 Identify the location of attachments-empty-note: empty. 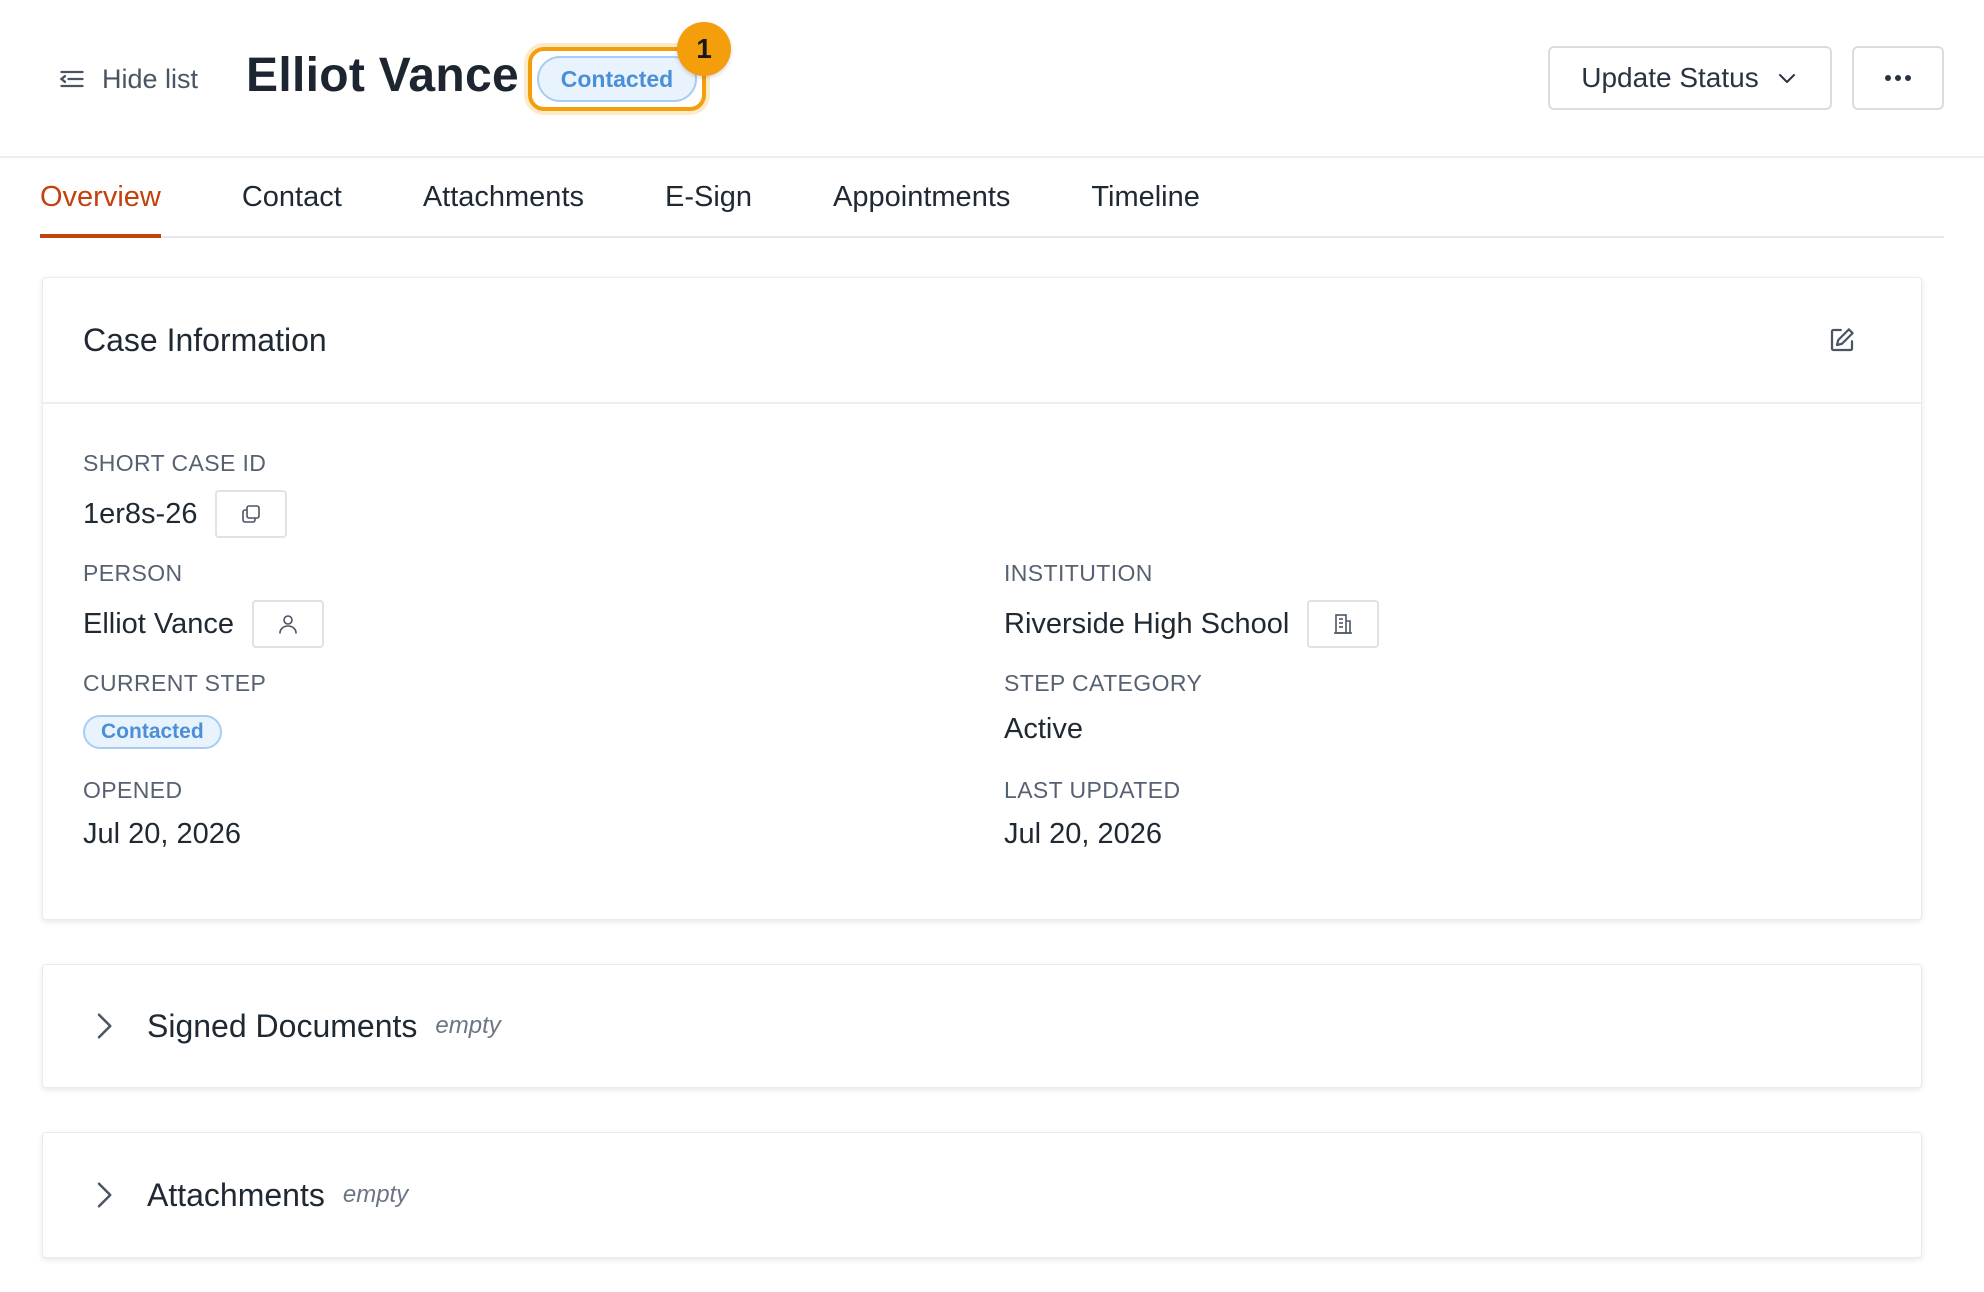
(375, 1194).